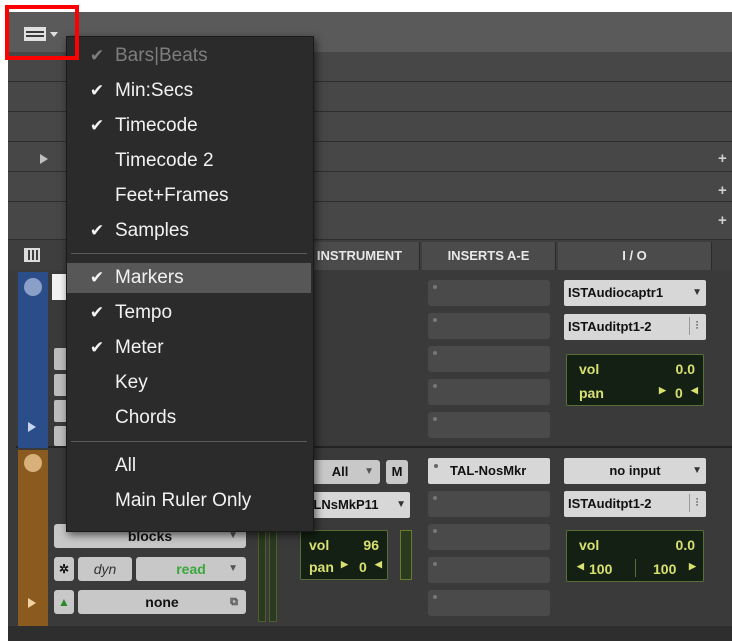 This screenshot has height=641, width=732. What do you see at coordinates (371, 545) in the screenshot?
I see `vol-value: 96` at bounding box center [371, 545].